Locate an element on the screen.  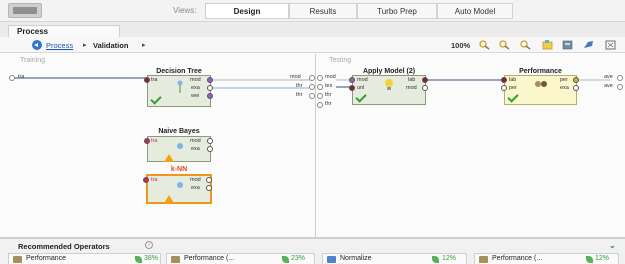
auto-layout-icon is located at coordinates (547, 45).